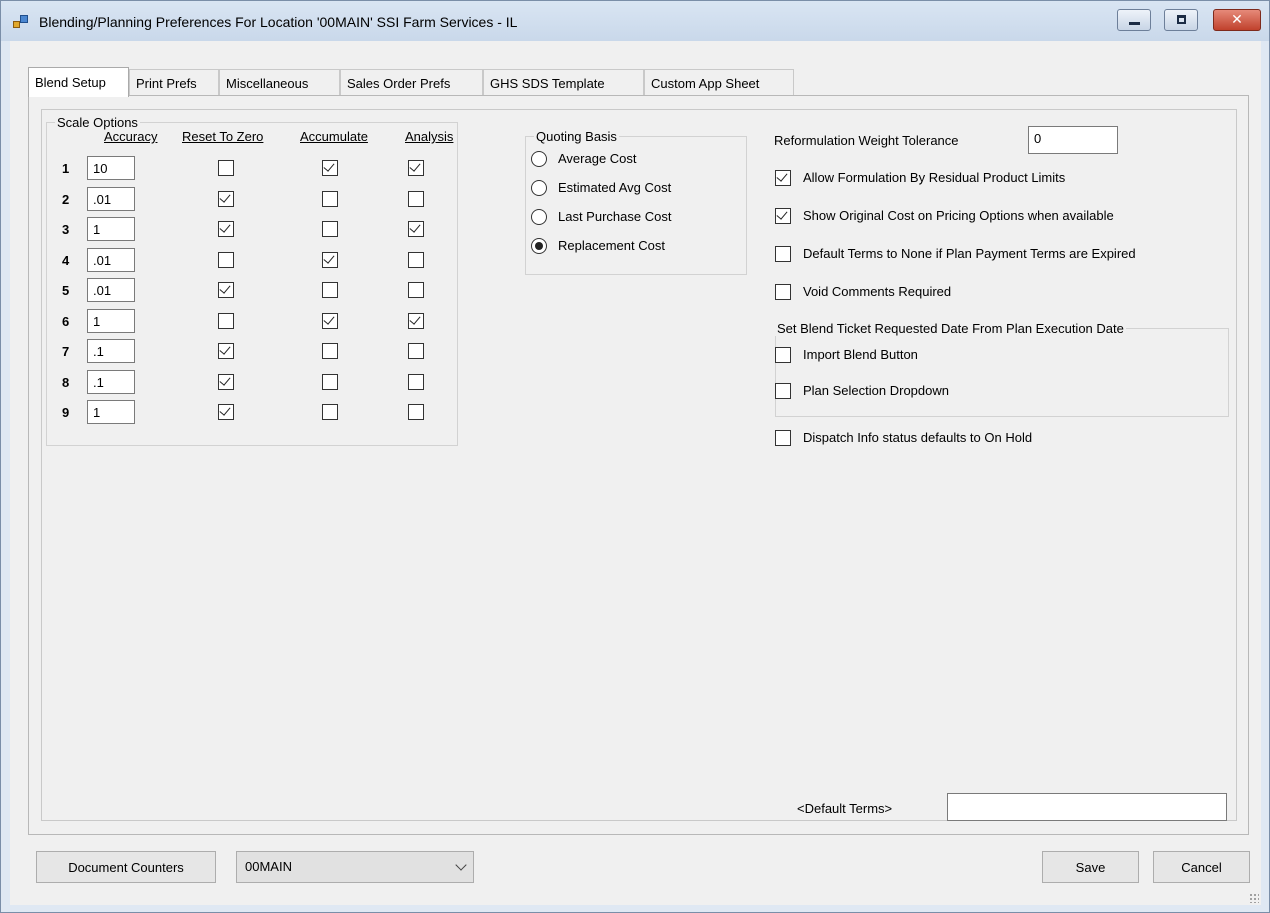 Image resolution: width=1270 pixels, height=913 pixels. I want to click on close-icon: ✕, so click(1237, 19).